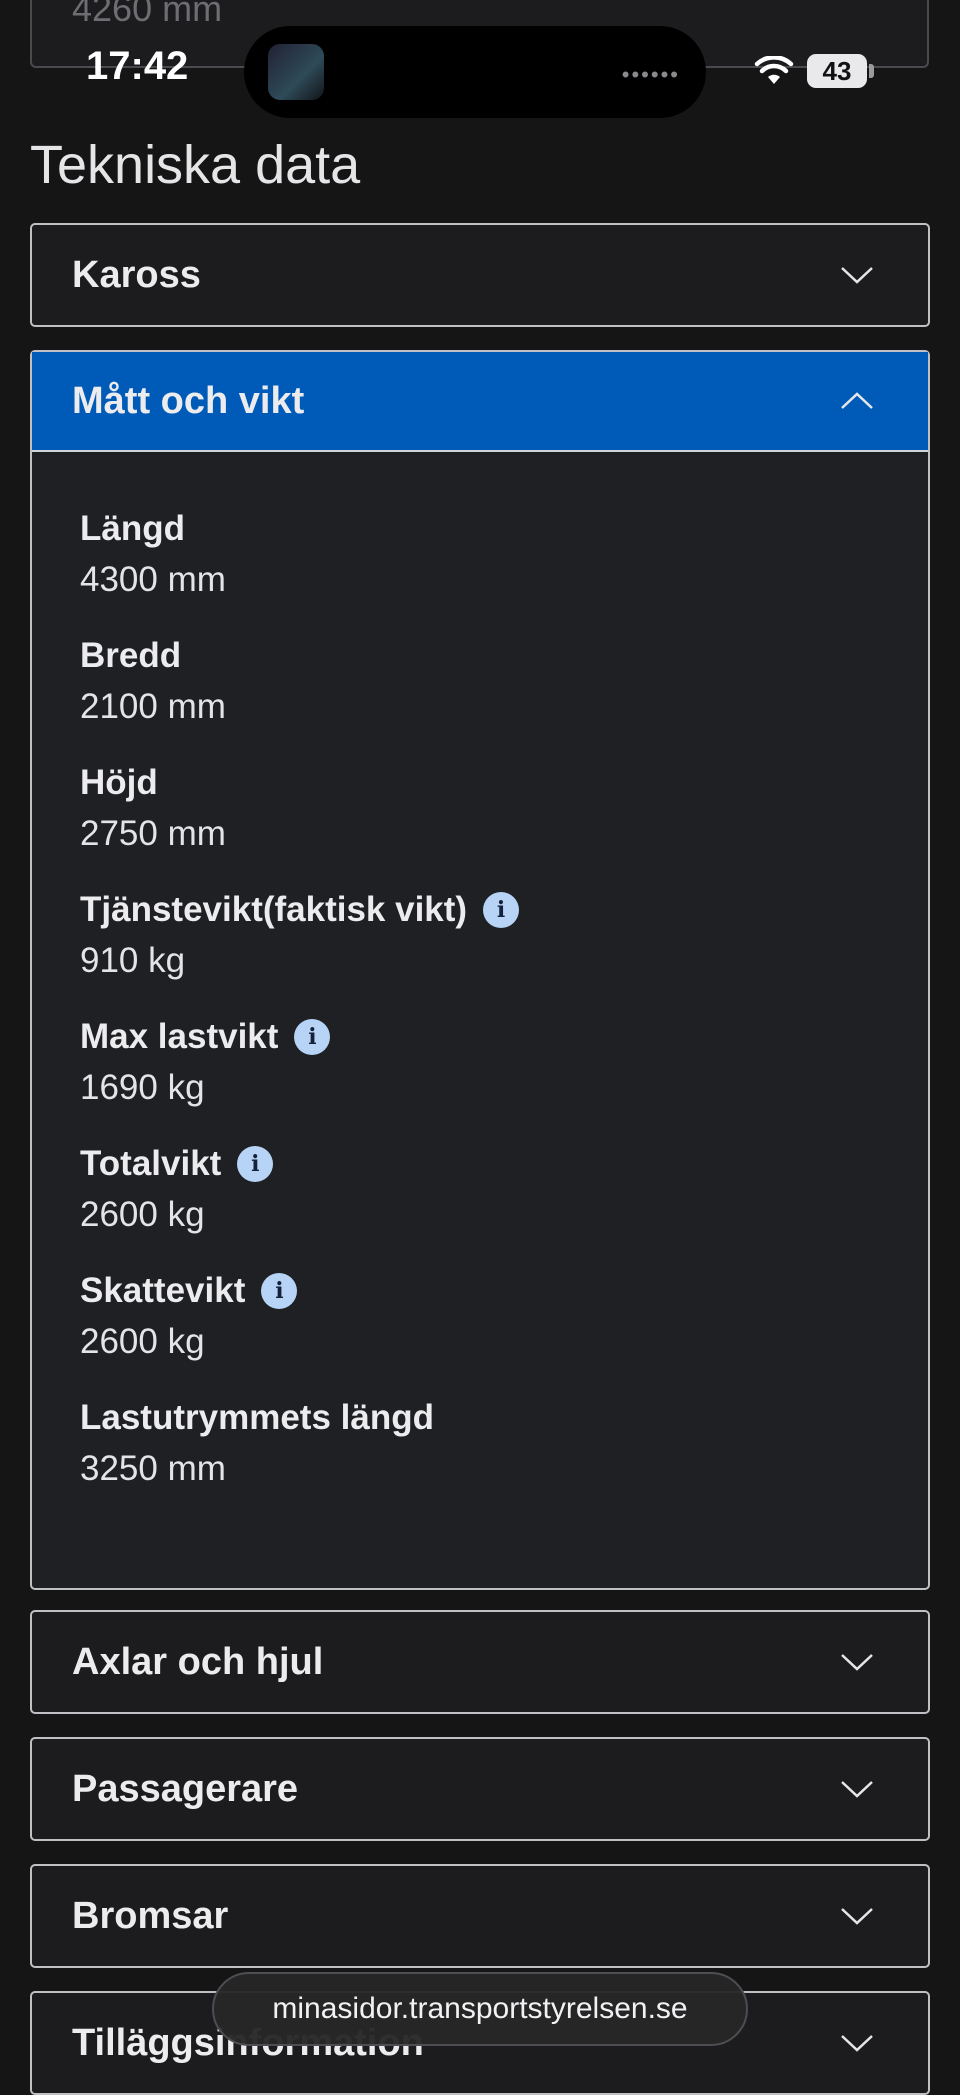  What do you see at coordinates (132, 528) in the screenshot?
I see `spec-label-text: Längd` at bounding box center [132, 528].